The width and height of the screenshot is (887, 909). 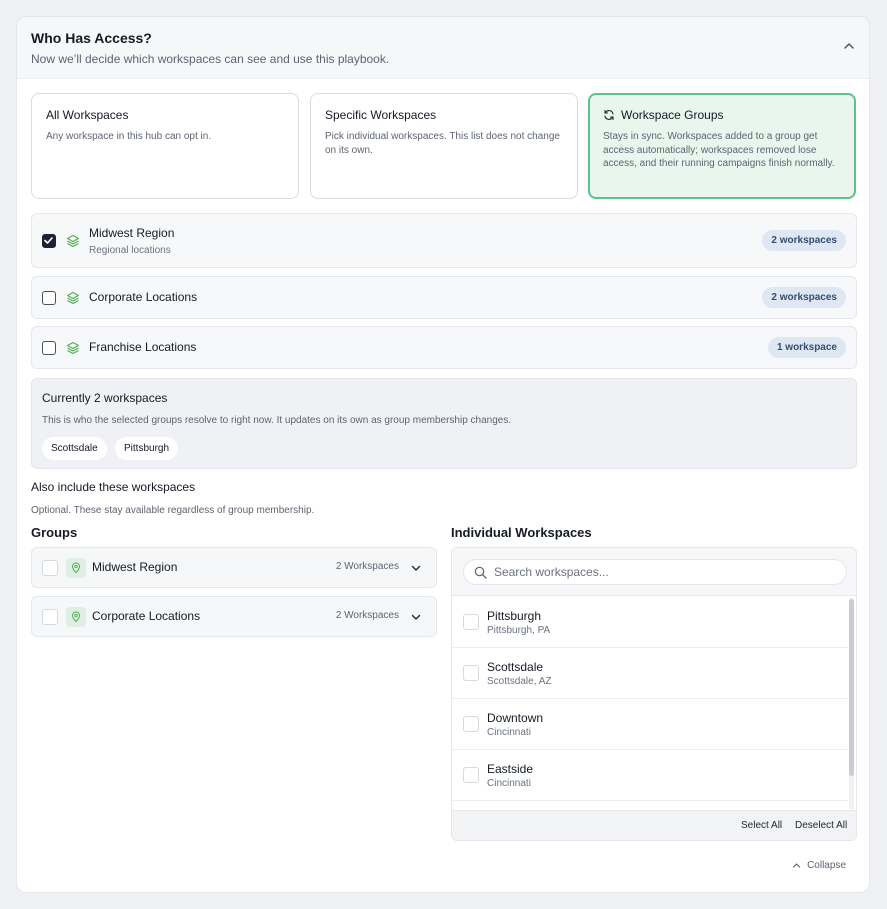 What do you see at coordinates (234, 616) in the screenshot?
I see `group-card-corporate-locations: Corporate Locations 2 Workspaces` at bounding box center [234, 616].